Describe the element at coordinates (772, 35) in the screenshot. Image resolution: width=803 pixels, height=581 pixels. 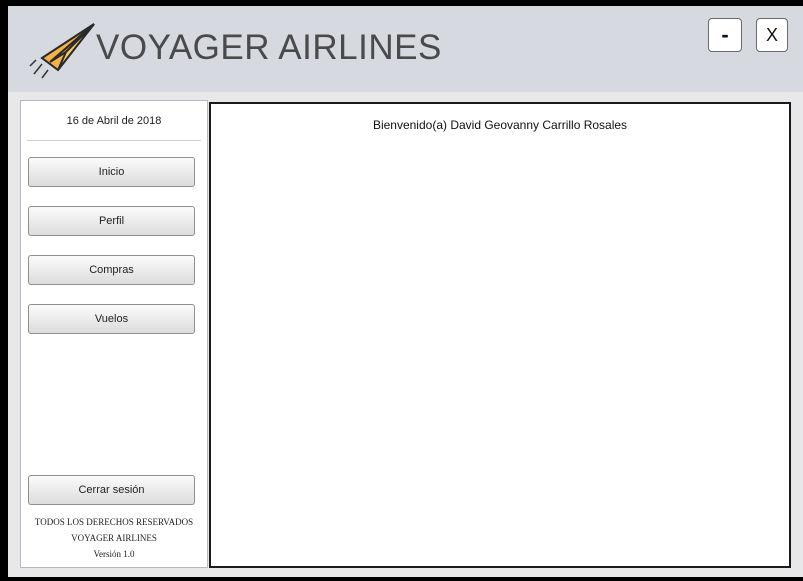
I see `close-button: X` at that location.